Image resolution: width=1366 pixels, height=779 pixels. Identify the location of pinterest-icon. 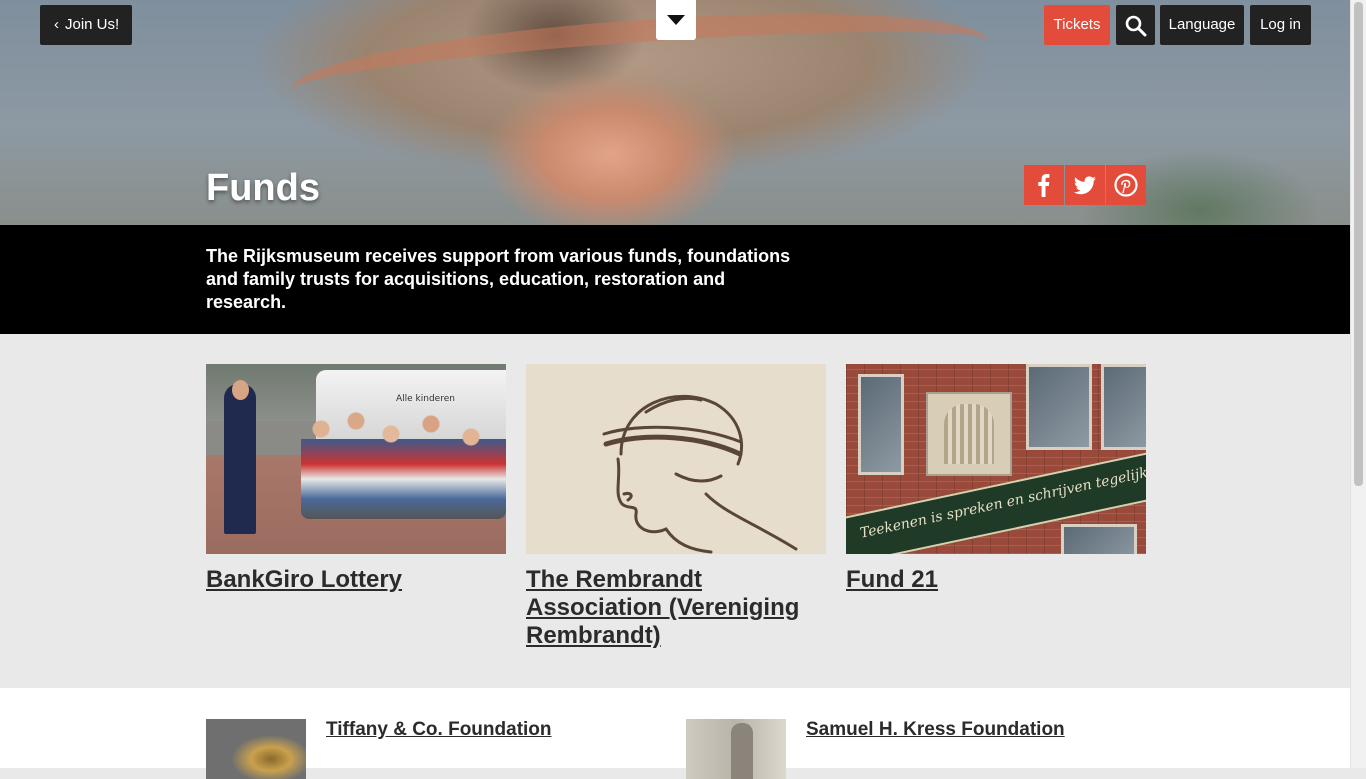
(1126, 185).